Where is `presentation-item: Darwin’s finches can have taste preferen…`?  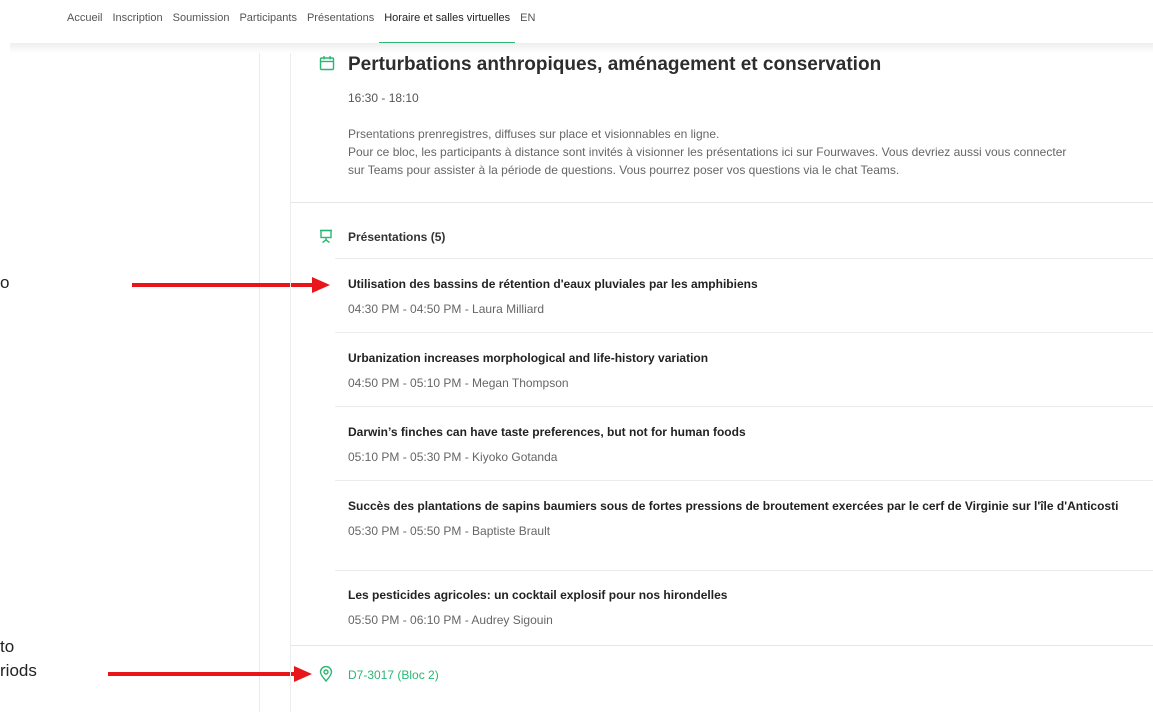 presentation-item: Darwin’s finches can have taste preferen… is located at coordinates (743, 444).